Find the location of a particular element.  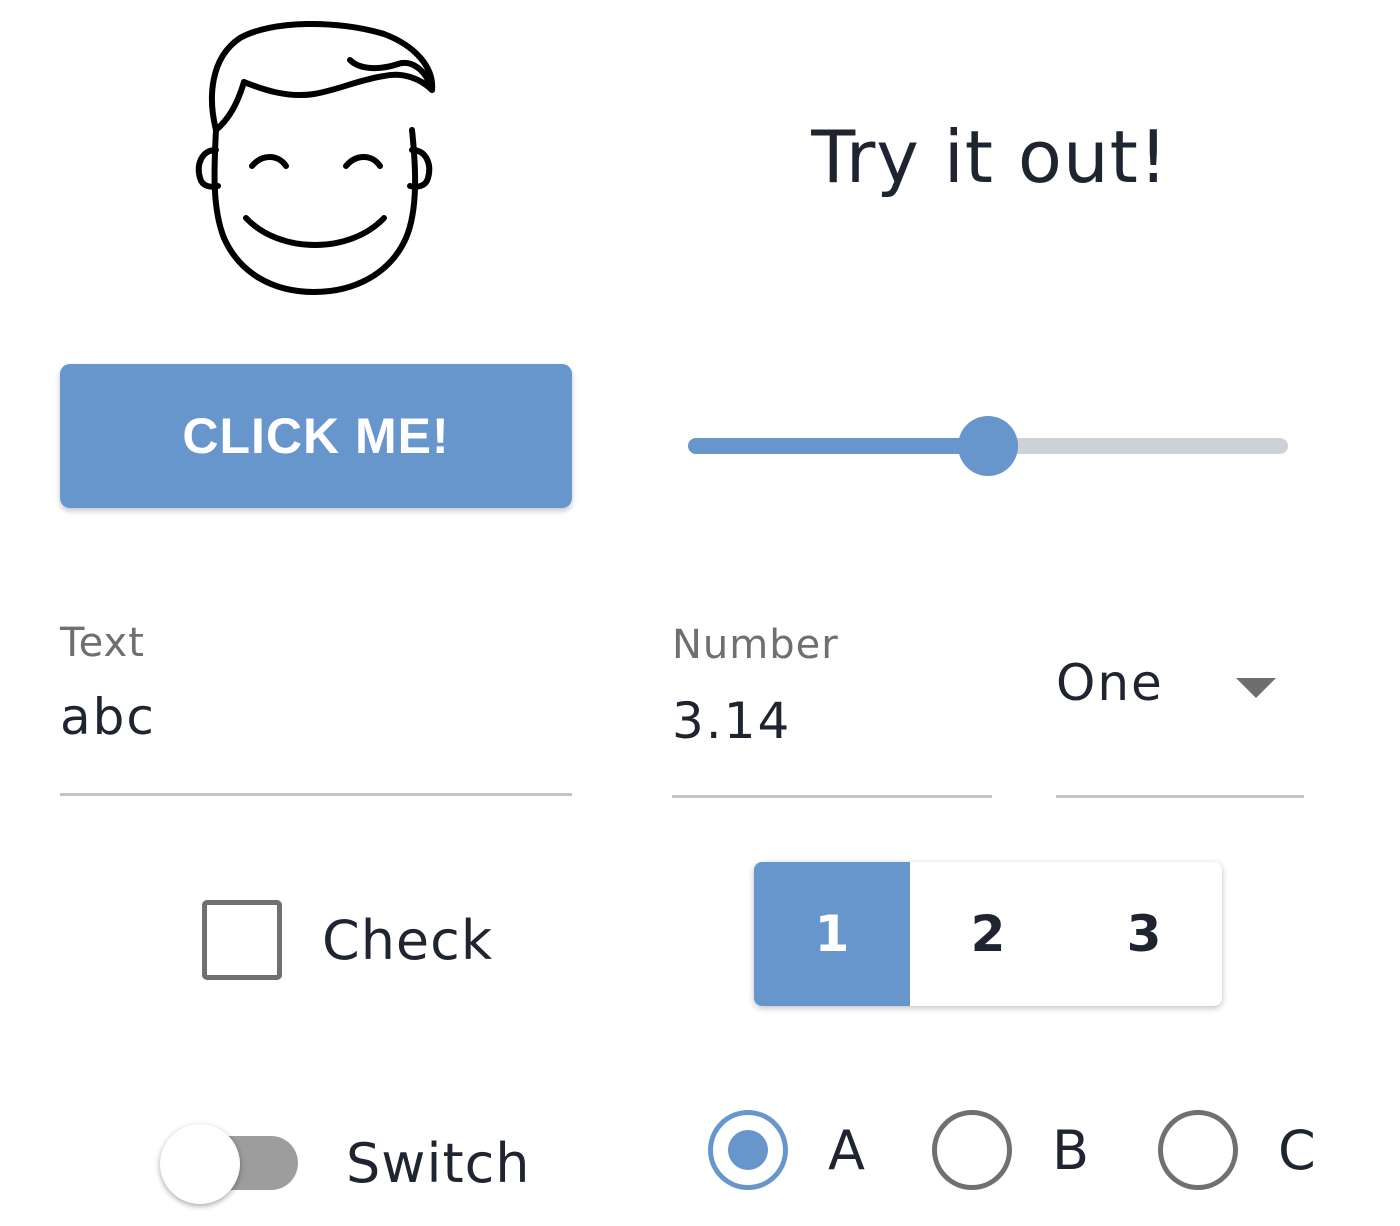

switch-control is located at coordinates (230, 1163).